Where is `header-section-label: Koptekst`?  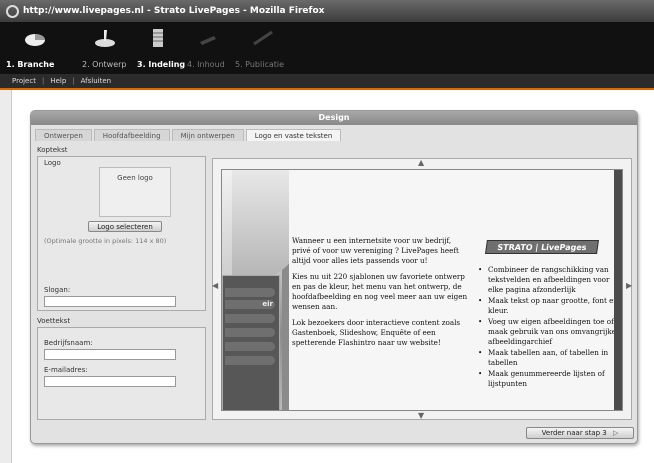 header-section-label: Koptekst is located at coordinates (52, 150).